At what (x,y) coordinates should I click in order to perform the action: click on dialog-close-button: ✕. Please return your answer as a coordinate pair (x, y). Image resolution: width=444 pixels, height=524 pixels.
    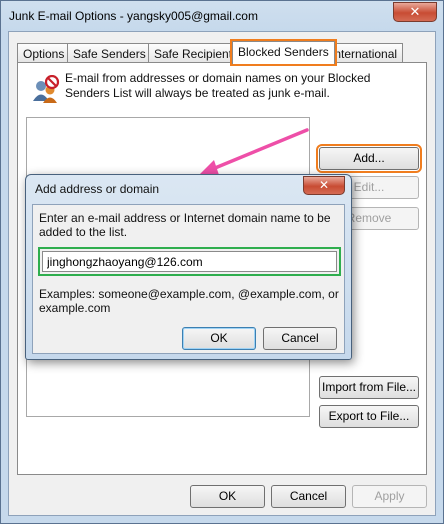
    Looking at the image, I should click on (324, 185).